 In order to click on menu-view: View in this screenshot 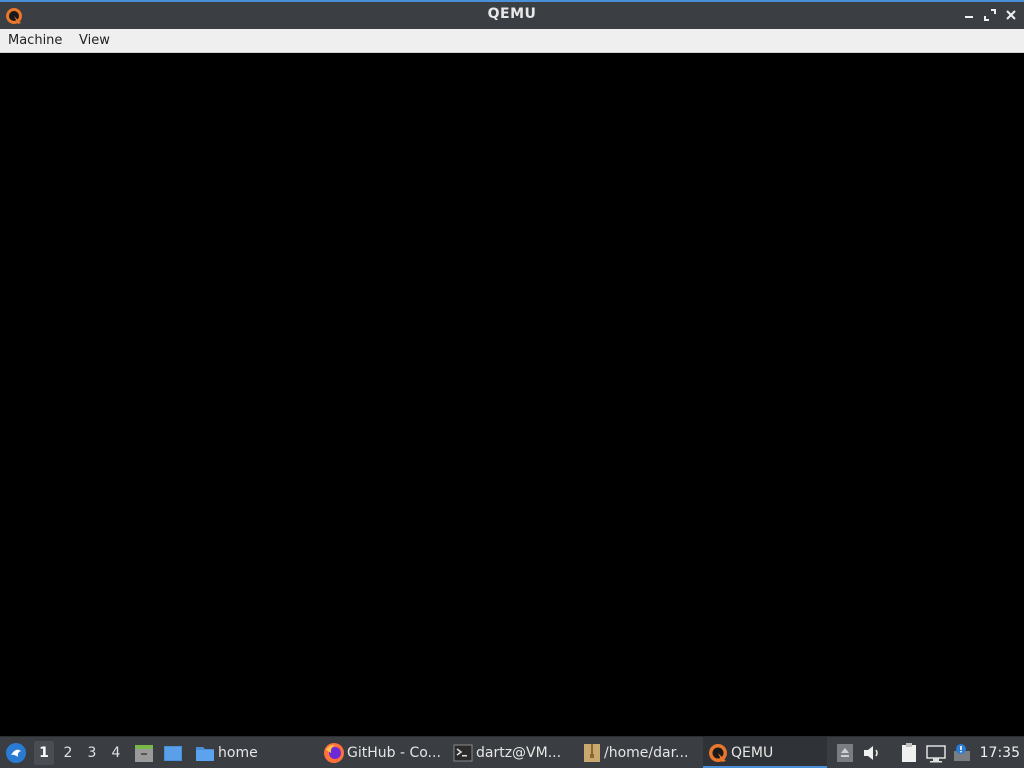, I will do `click(94, 40)`.